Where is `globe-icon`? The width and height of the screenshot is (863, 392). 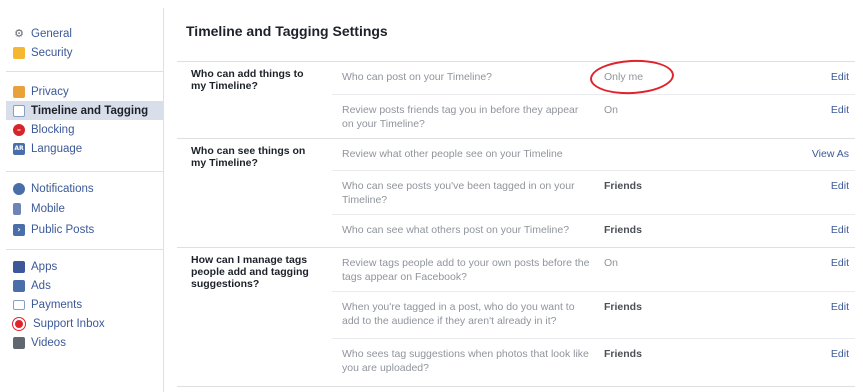
globe-icon is located at coordinates (19, 188).